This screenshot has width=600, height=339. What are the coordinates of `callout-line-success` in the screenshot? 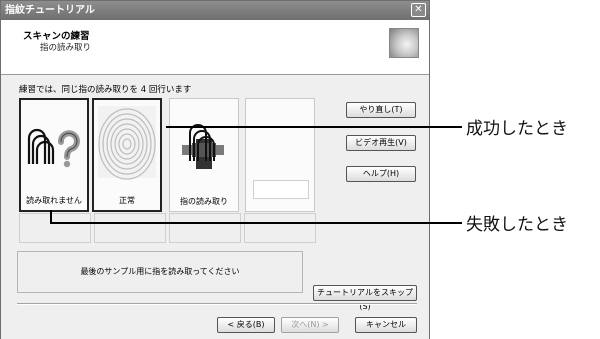 It's located at (314, 127).